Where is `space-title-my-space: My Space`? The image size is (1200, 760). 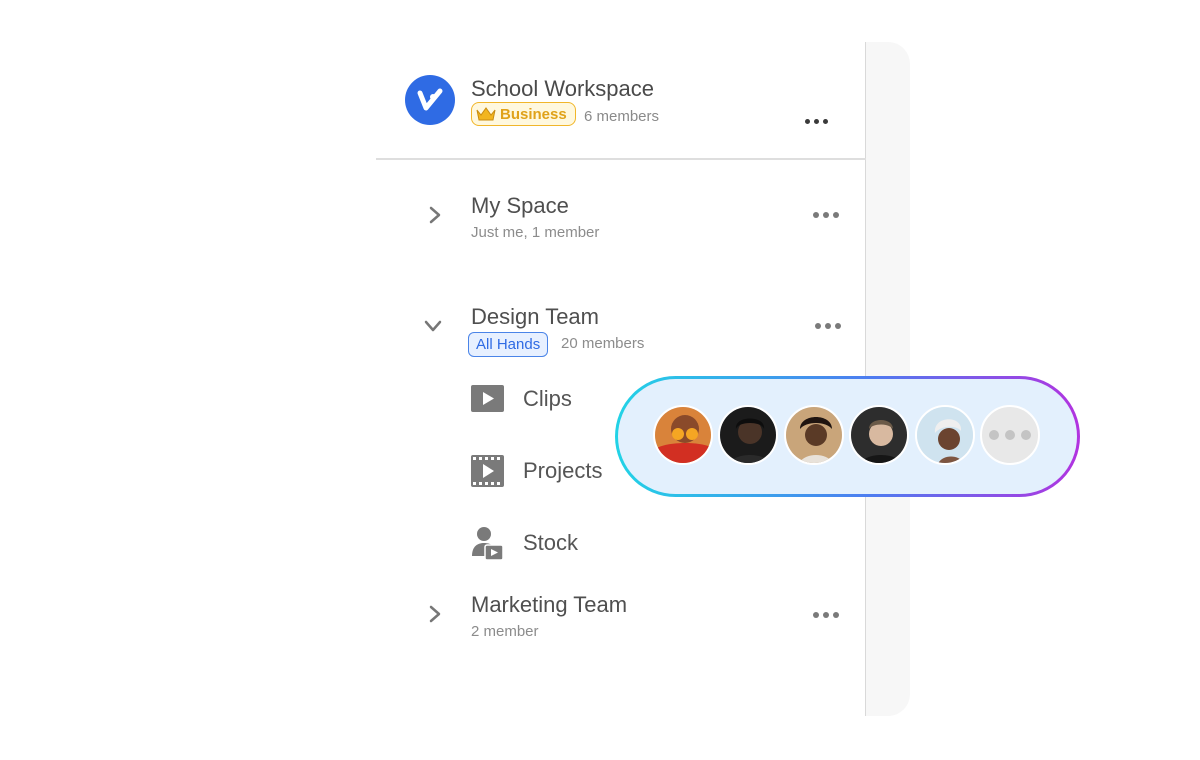
space-title-my-space: My Space is located at coordinates (520, 206).